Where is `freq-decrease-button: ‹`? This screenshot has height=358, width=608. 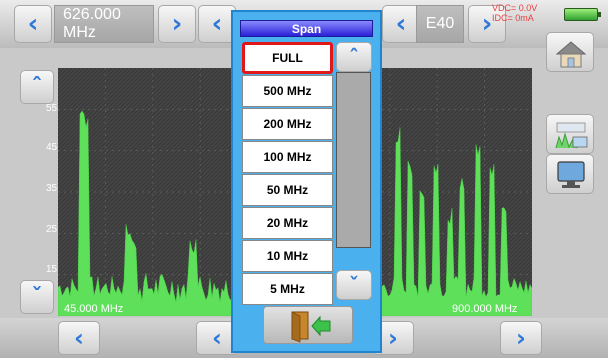 freq-decrease-button: ‹ is located at coordinates (33, 24).